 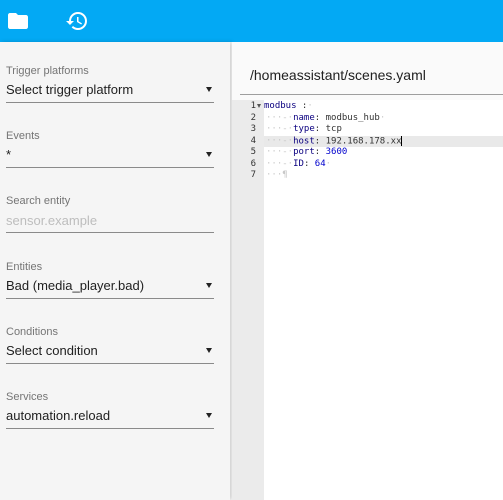 I want to click on yaml-value: 192.168.178.xx, so click(x=363, y=141).